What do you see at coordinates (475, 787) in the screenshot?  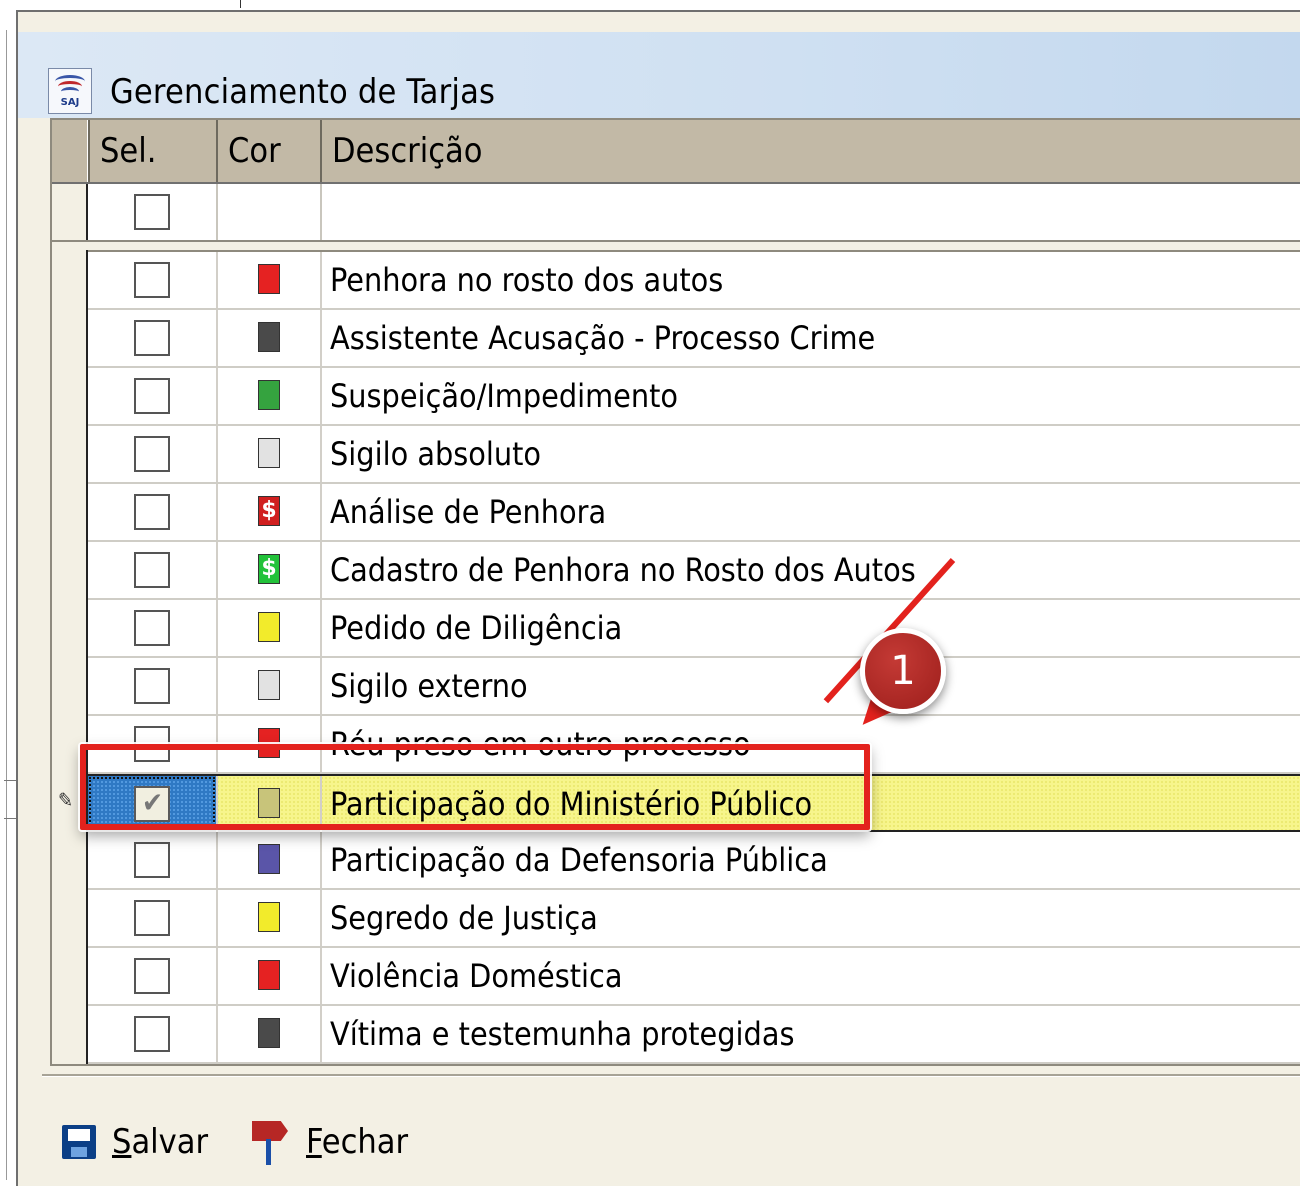 I see `annotation-highlight-box` at bounding box center [475, 787].